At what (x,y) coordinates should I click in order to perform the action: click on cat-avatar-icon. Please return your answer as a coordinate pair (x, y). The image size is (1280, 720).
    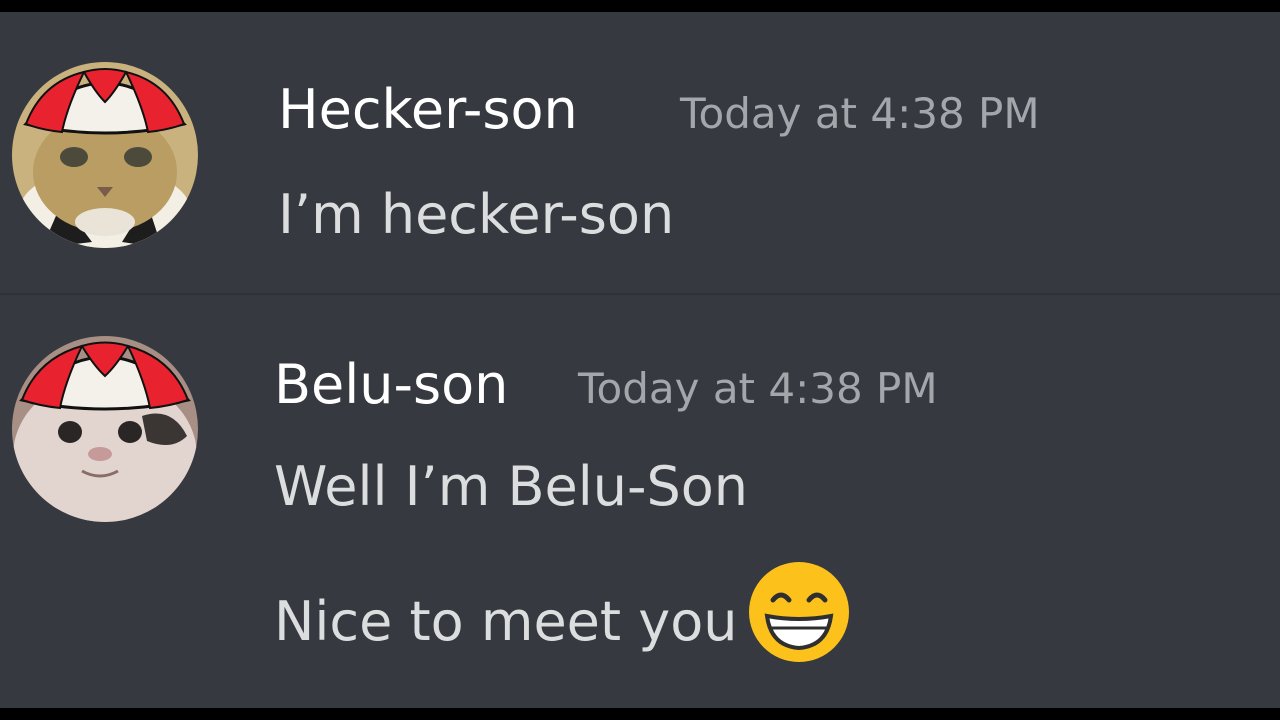
    Looking at the image, I should click on (105, 155).